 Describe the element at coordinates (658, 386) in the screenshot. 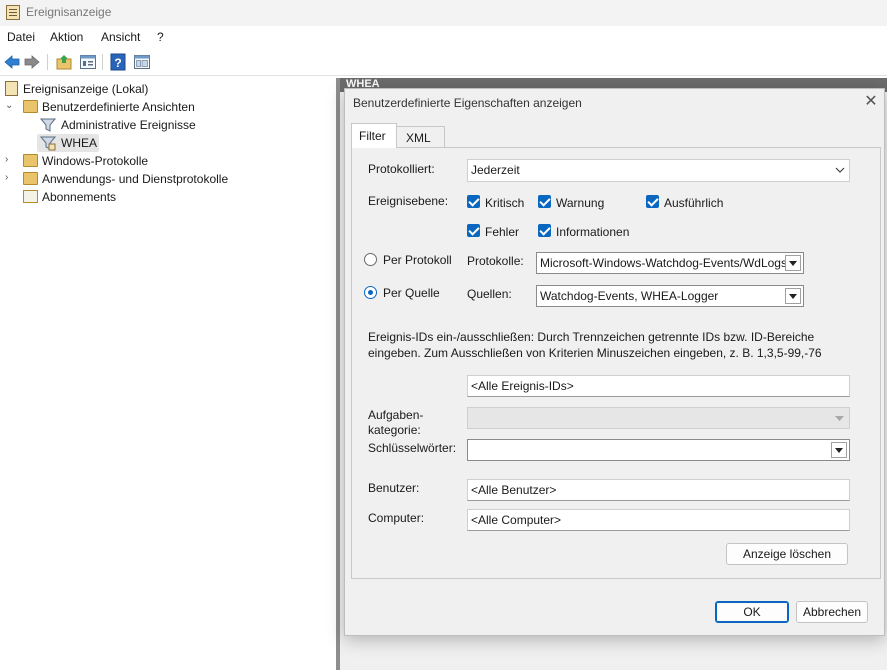

I see `event-ids-input: <Alle Ereignis-IDs>` at that location.